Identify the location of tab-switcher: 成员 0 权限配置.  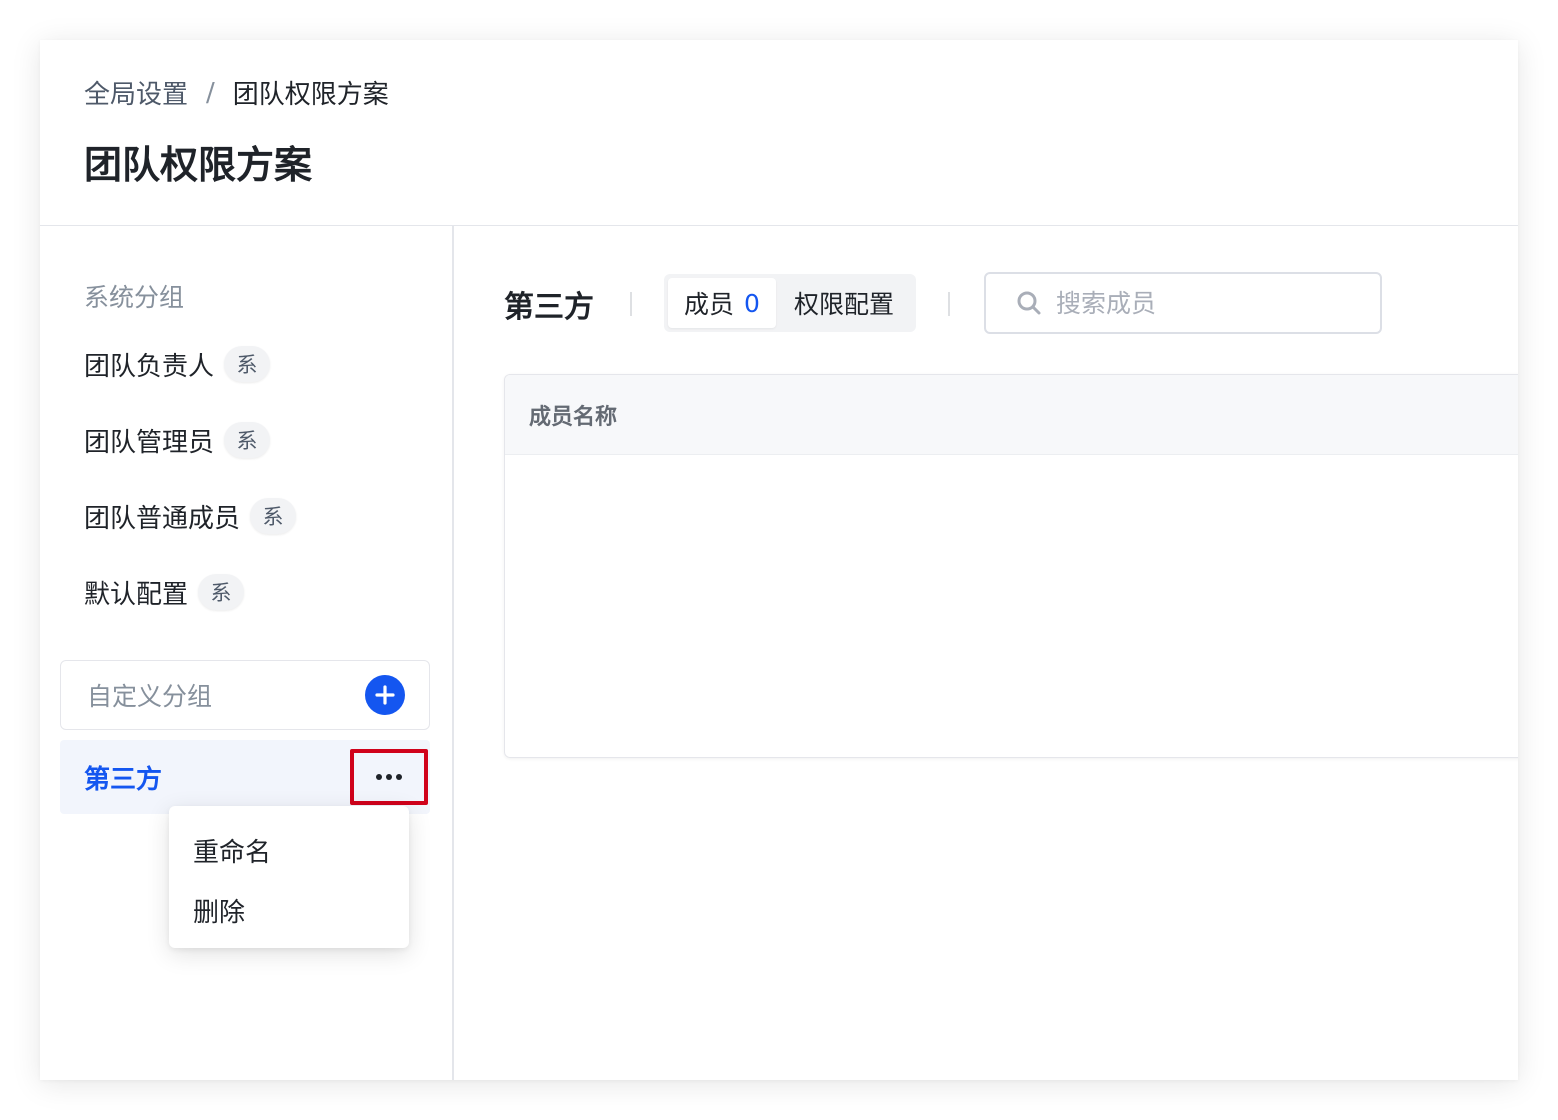
(790, 303).